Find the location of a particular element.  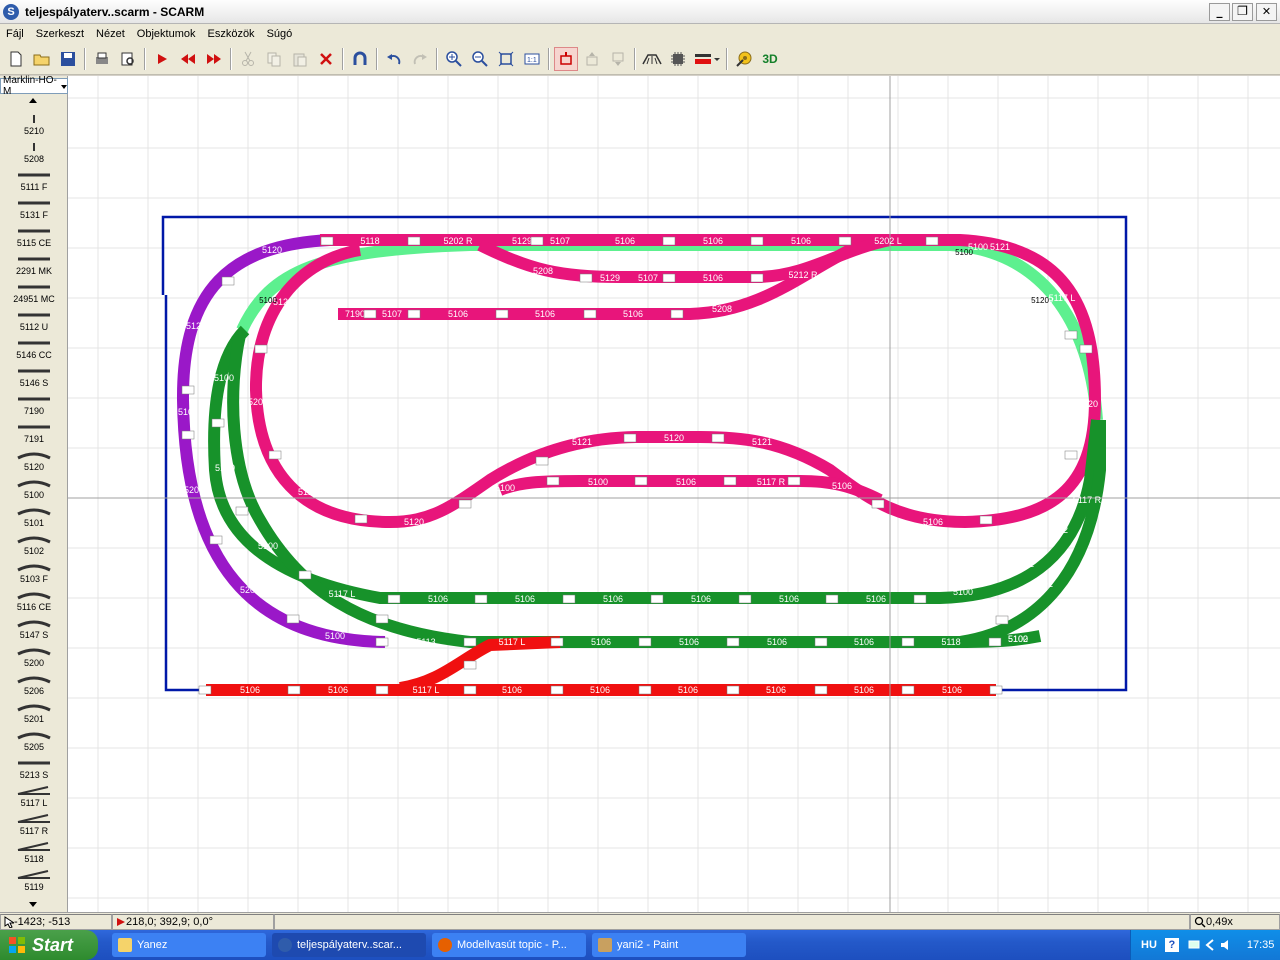

layer-button is located at coordinates (566, 59).